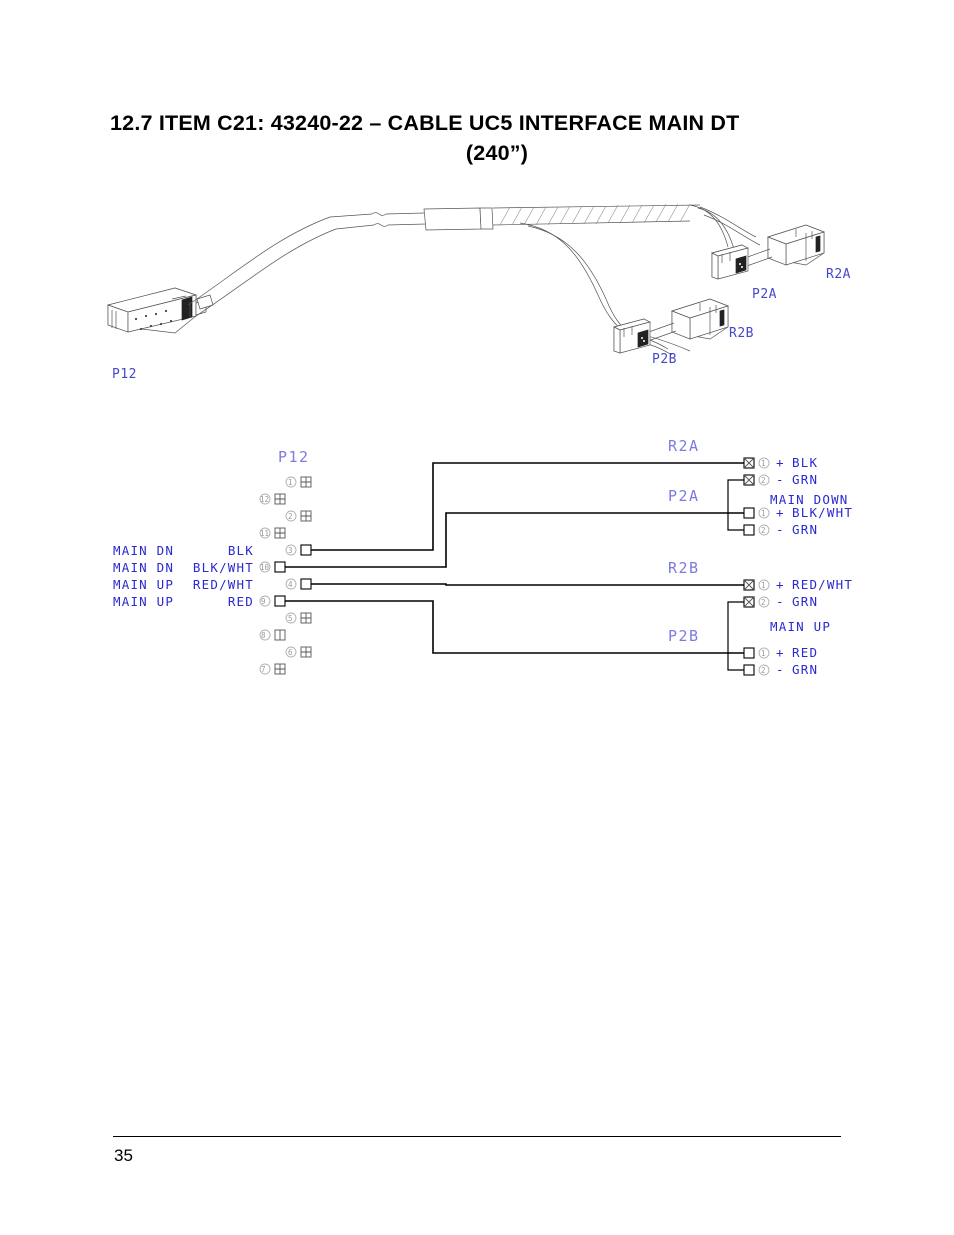 This screenshot has width=954, height=1235. I want to click on svg-text: 12, so click(264, 499).